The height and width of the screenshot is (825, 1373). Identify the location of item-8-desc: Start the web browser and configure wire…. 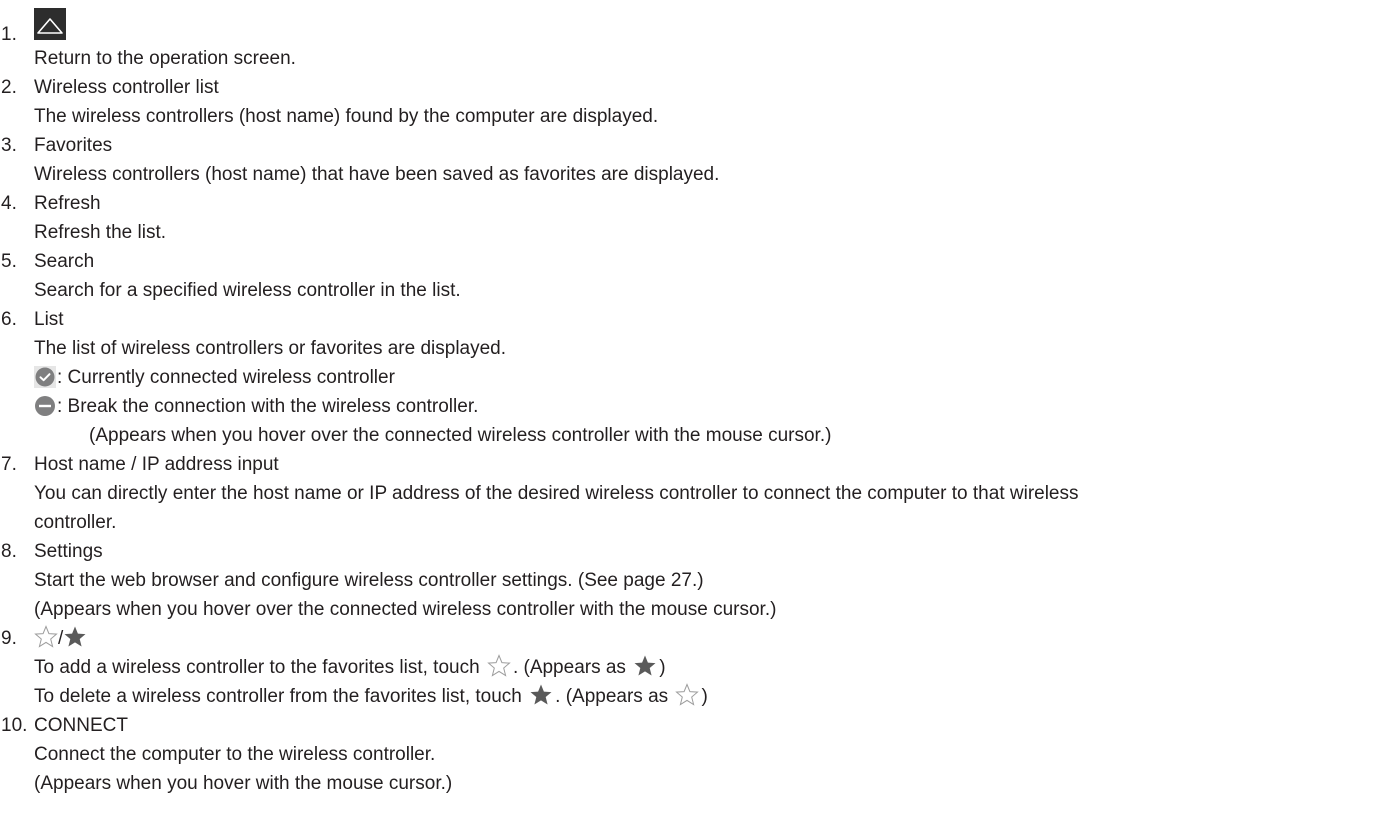
(369, 580).